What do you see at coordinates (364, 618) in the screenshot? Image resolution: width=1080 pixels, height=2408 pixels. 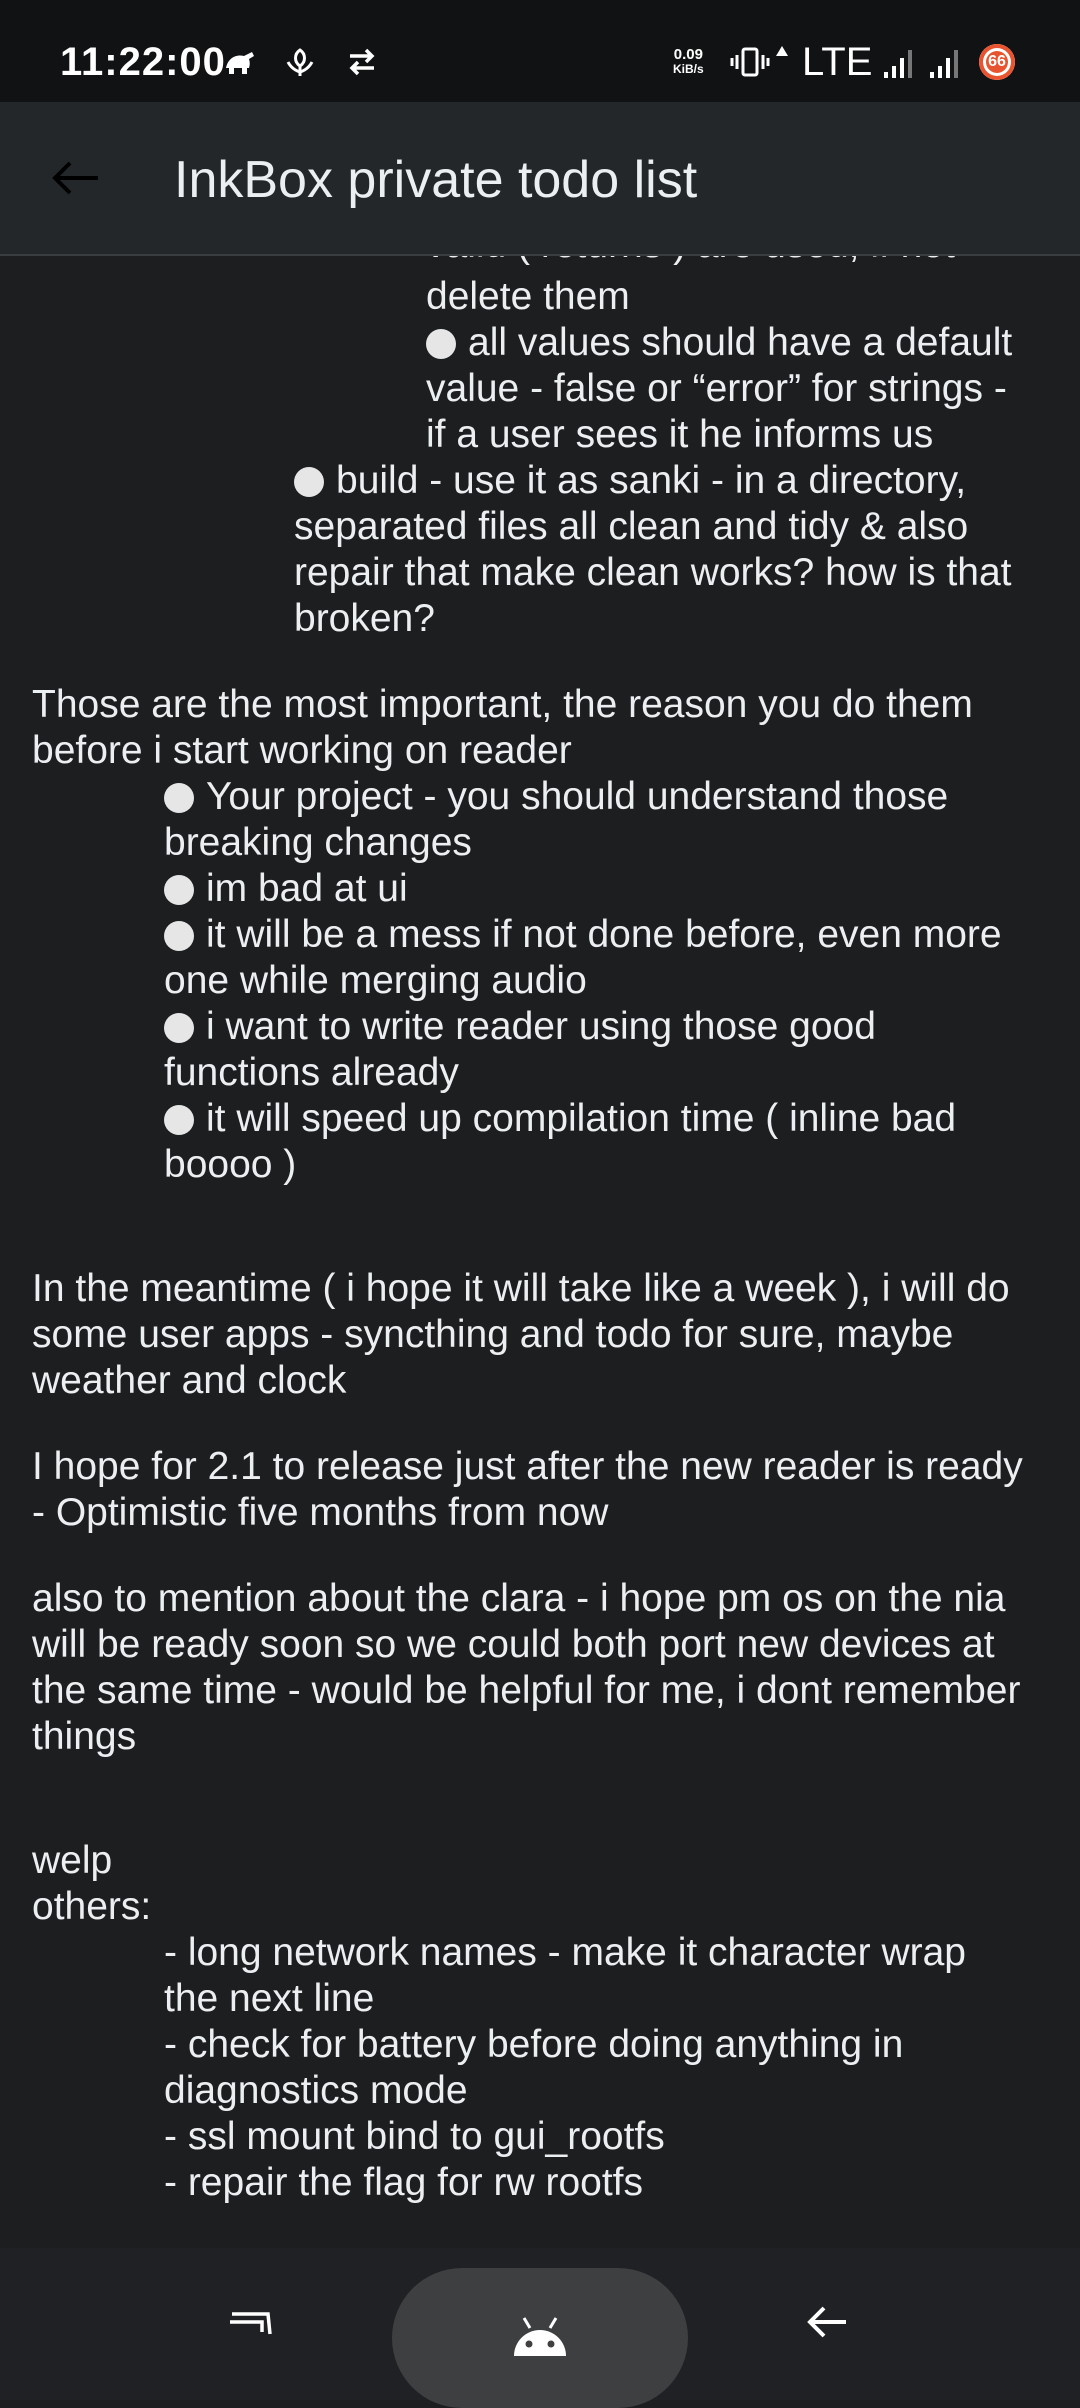 I see `note-line: broken?` at bounding box center [364, 618].